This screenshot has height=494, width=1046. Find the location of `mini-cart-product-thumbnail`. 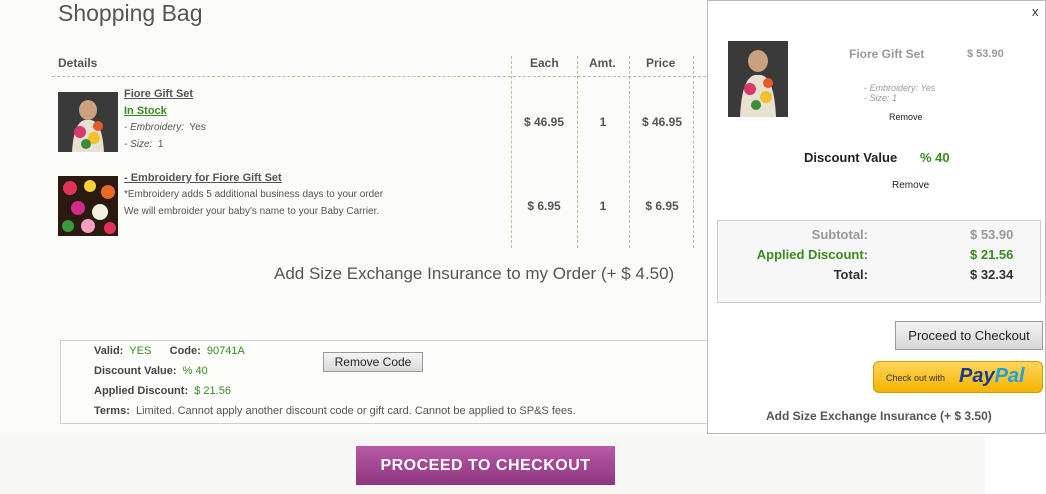

mini-cart-product-thumbnail is located at coordinates (758, 79).